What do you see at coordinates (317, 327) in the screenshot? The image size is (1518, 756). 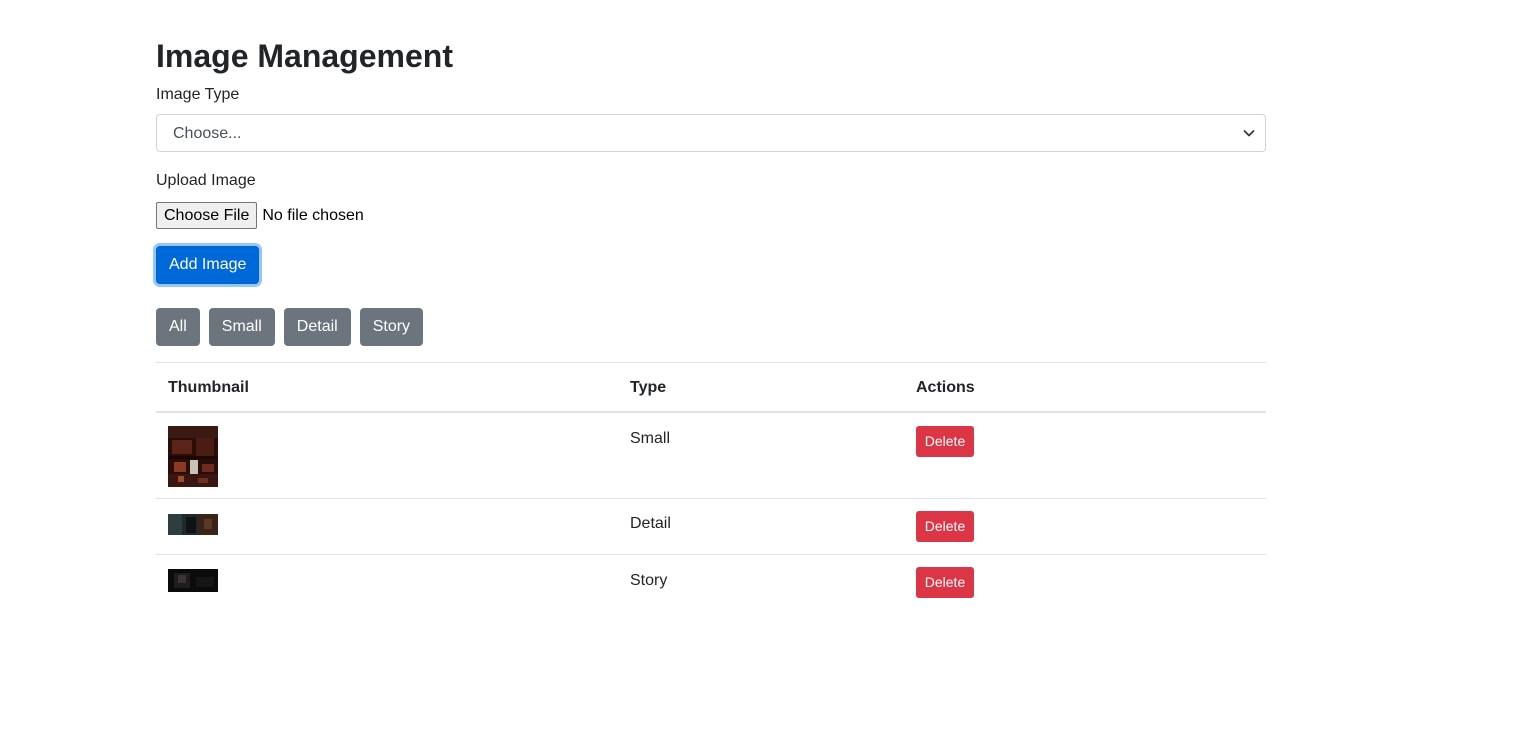 I see `filter-detail-button: Detail` at bounding box center [317, 327].